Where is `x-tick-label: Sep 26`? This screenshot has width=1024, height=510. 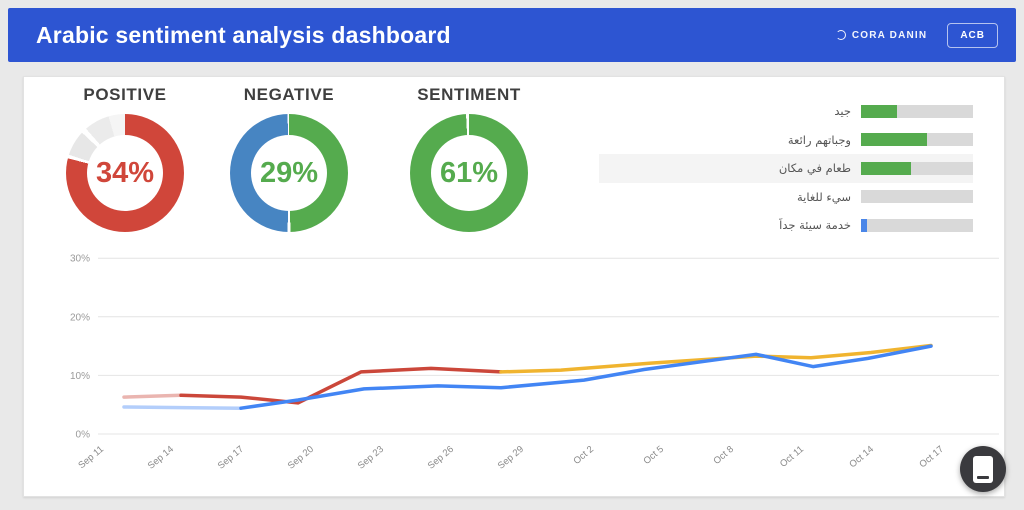 x-tick-label: Sep 26 is located at coordinates (441, 458).